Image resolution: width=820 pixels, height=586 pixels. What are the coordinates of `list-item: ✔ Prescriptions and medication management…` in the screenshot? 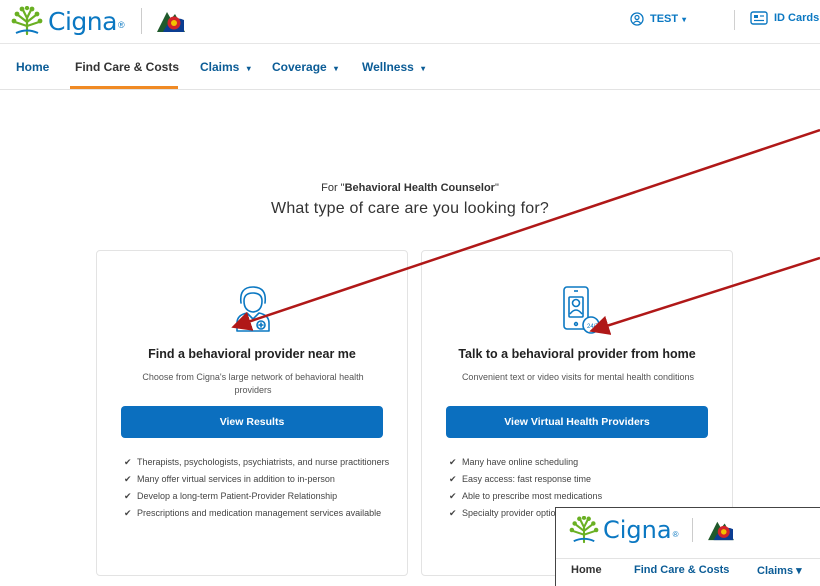 It's located at (259, 513).